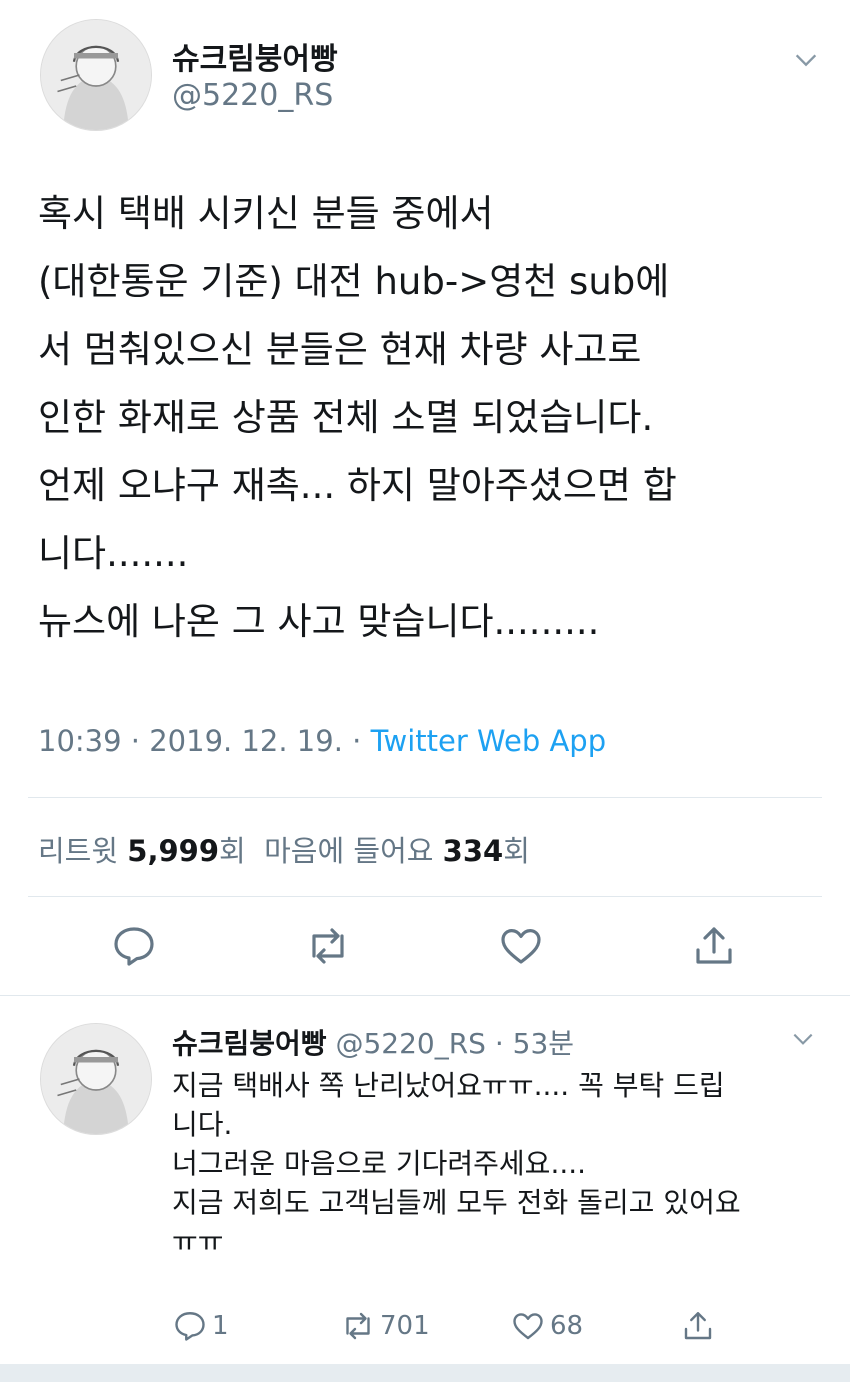  Describe the element at coordinates (516, 851) in the screenshot. I see `like-unit: 회` at that location.